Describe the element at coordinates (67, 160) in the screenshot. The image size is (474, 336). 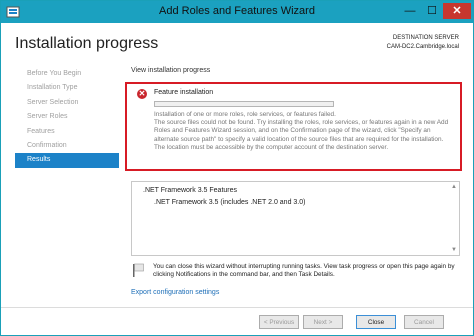
I see `nav-item-results: Results` at that location.